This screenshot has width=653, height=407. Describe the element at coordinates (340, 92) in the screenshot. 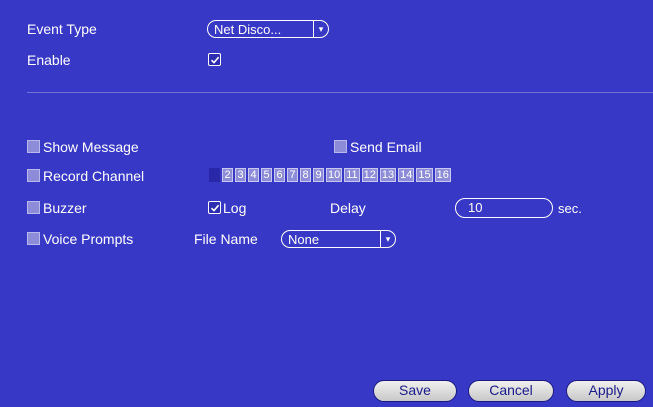

I see `section-divider` at that location.